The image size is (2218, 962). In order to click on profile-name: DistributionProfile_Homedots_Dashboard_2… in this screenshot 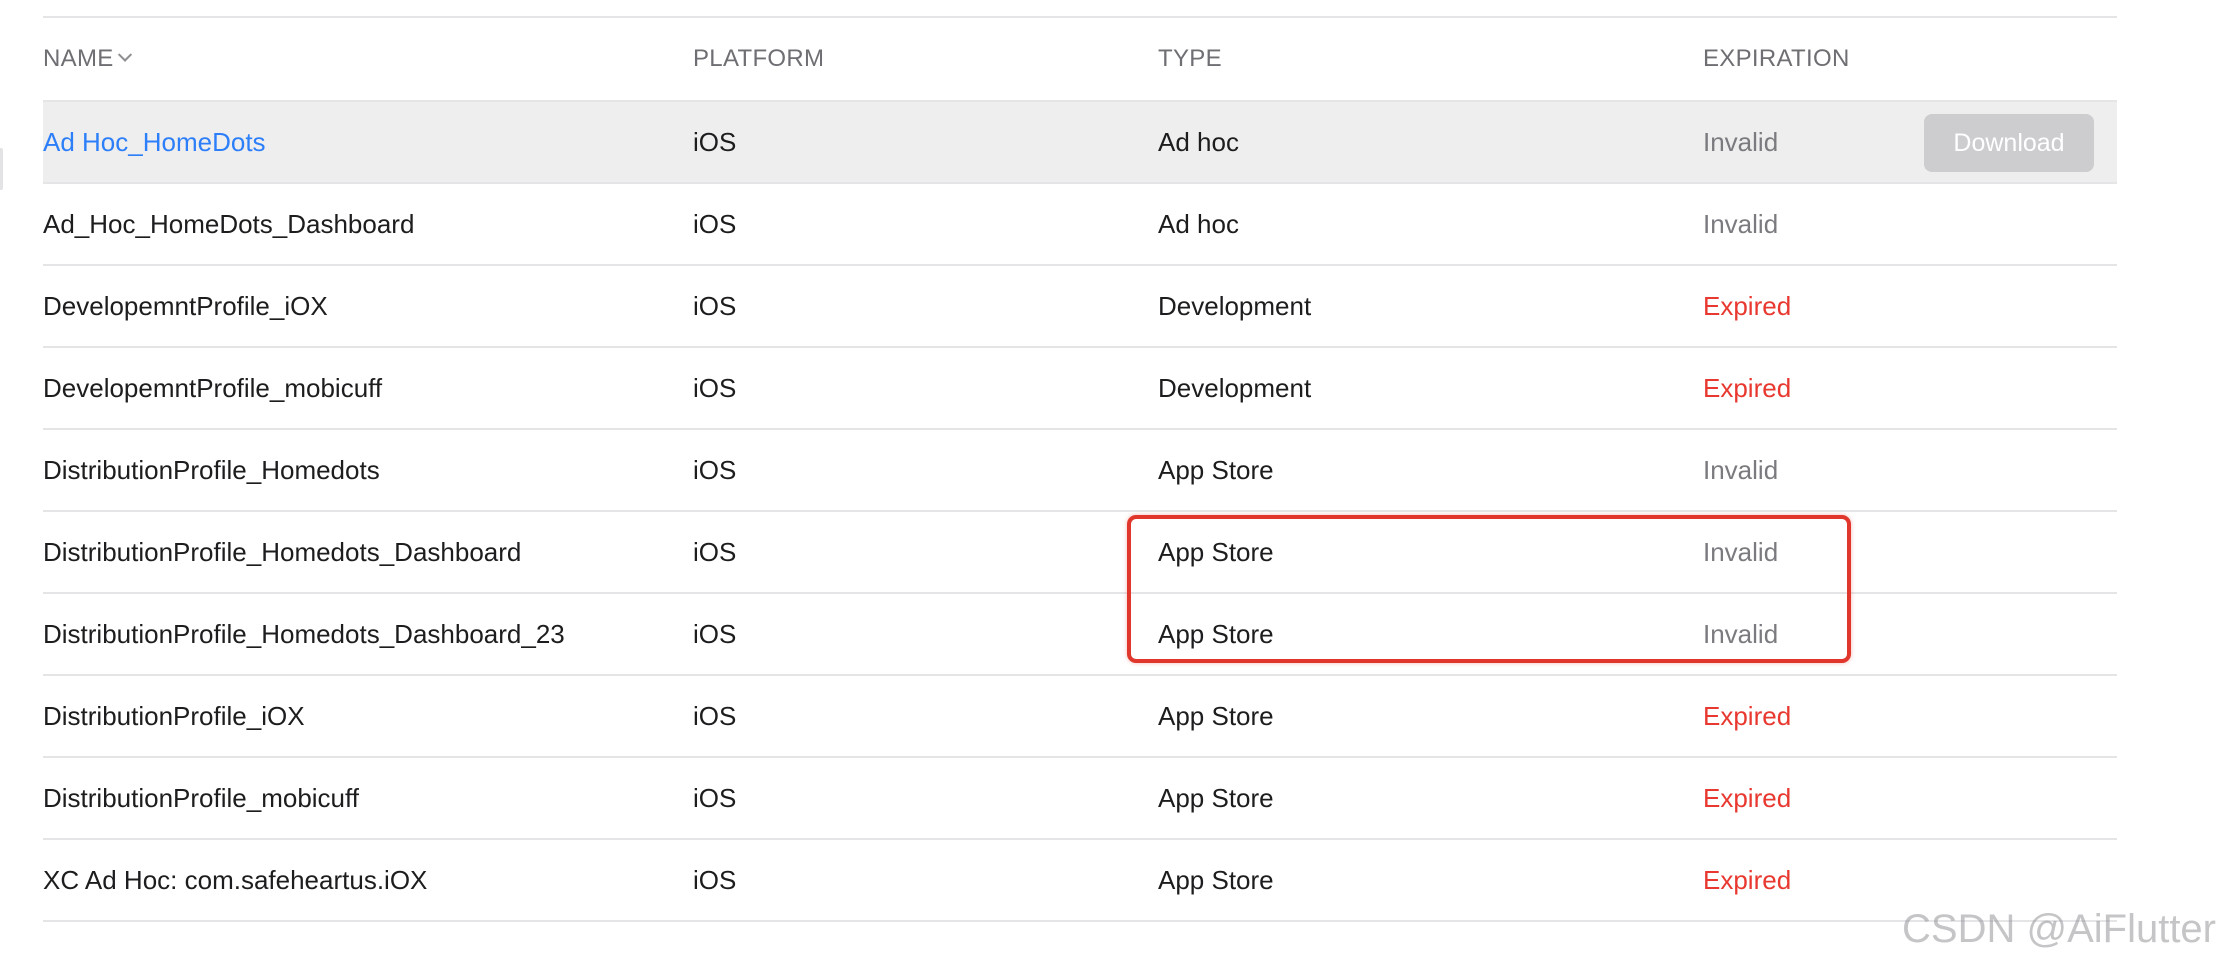, I will do `click(304, 633)`.